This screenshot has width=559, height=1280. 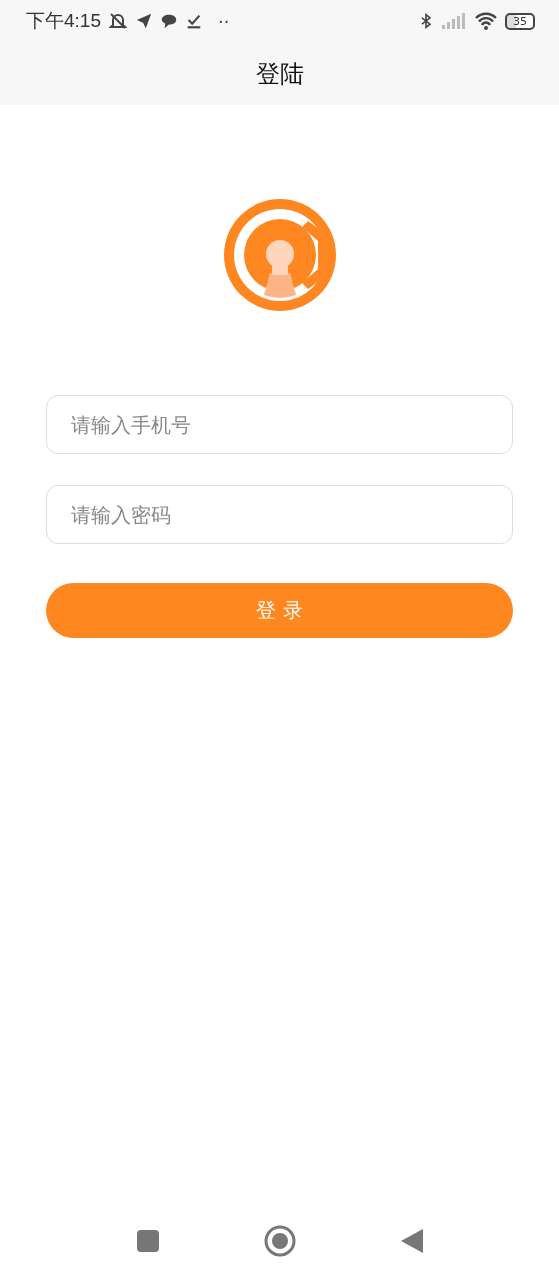 What do you see at coordinates (144, 21) in the screenshot?
I see `send-icon` at bounding box center [144, 21].